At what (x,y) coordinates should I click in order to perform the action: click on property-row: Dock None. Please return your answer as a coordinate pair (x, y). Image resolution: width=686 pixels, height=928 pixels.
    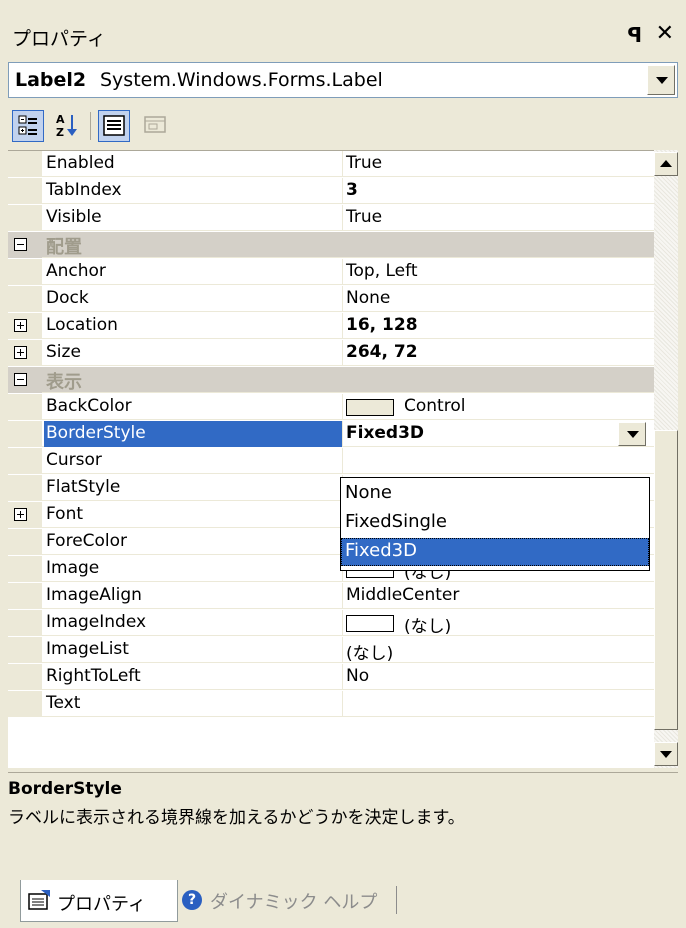
    Looking at the image, I should click on (331, 299).